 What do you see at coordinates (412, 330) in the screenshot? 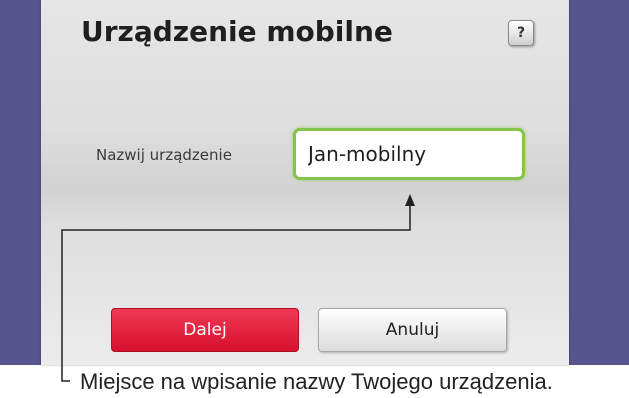
I see `cancel-button: Anuluj` at bounding box center [412, 330].